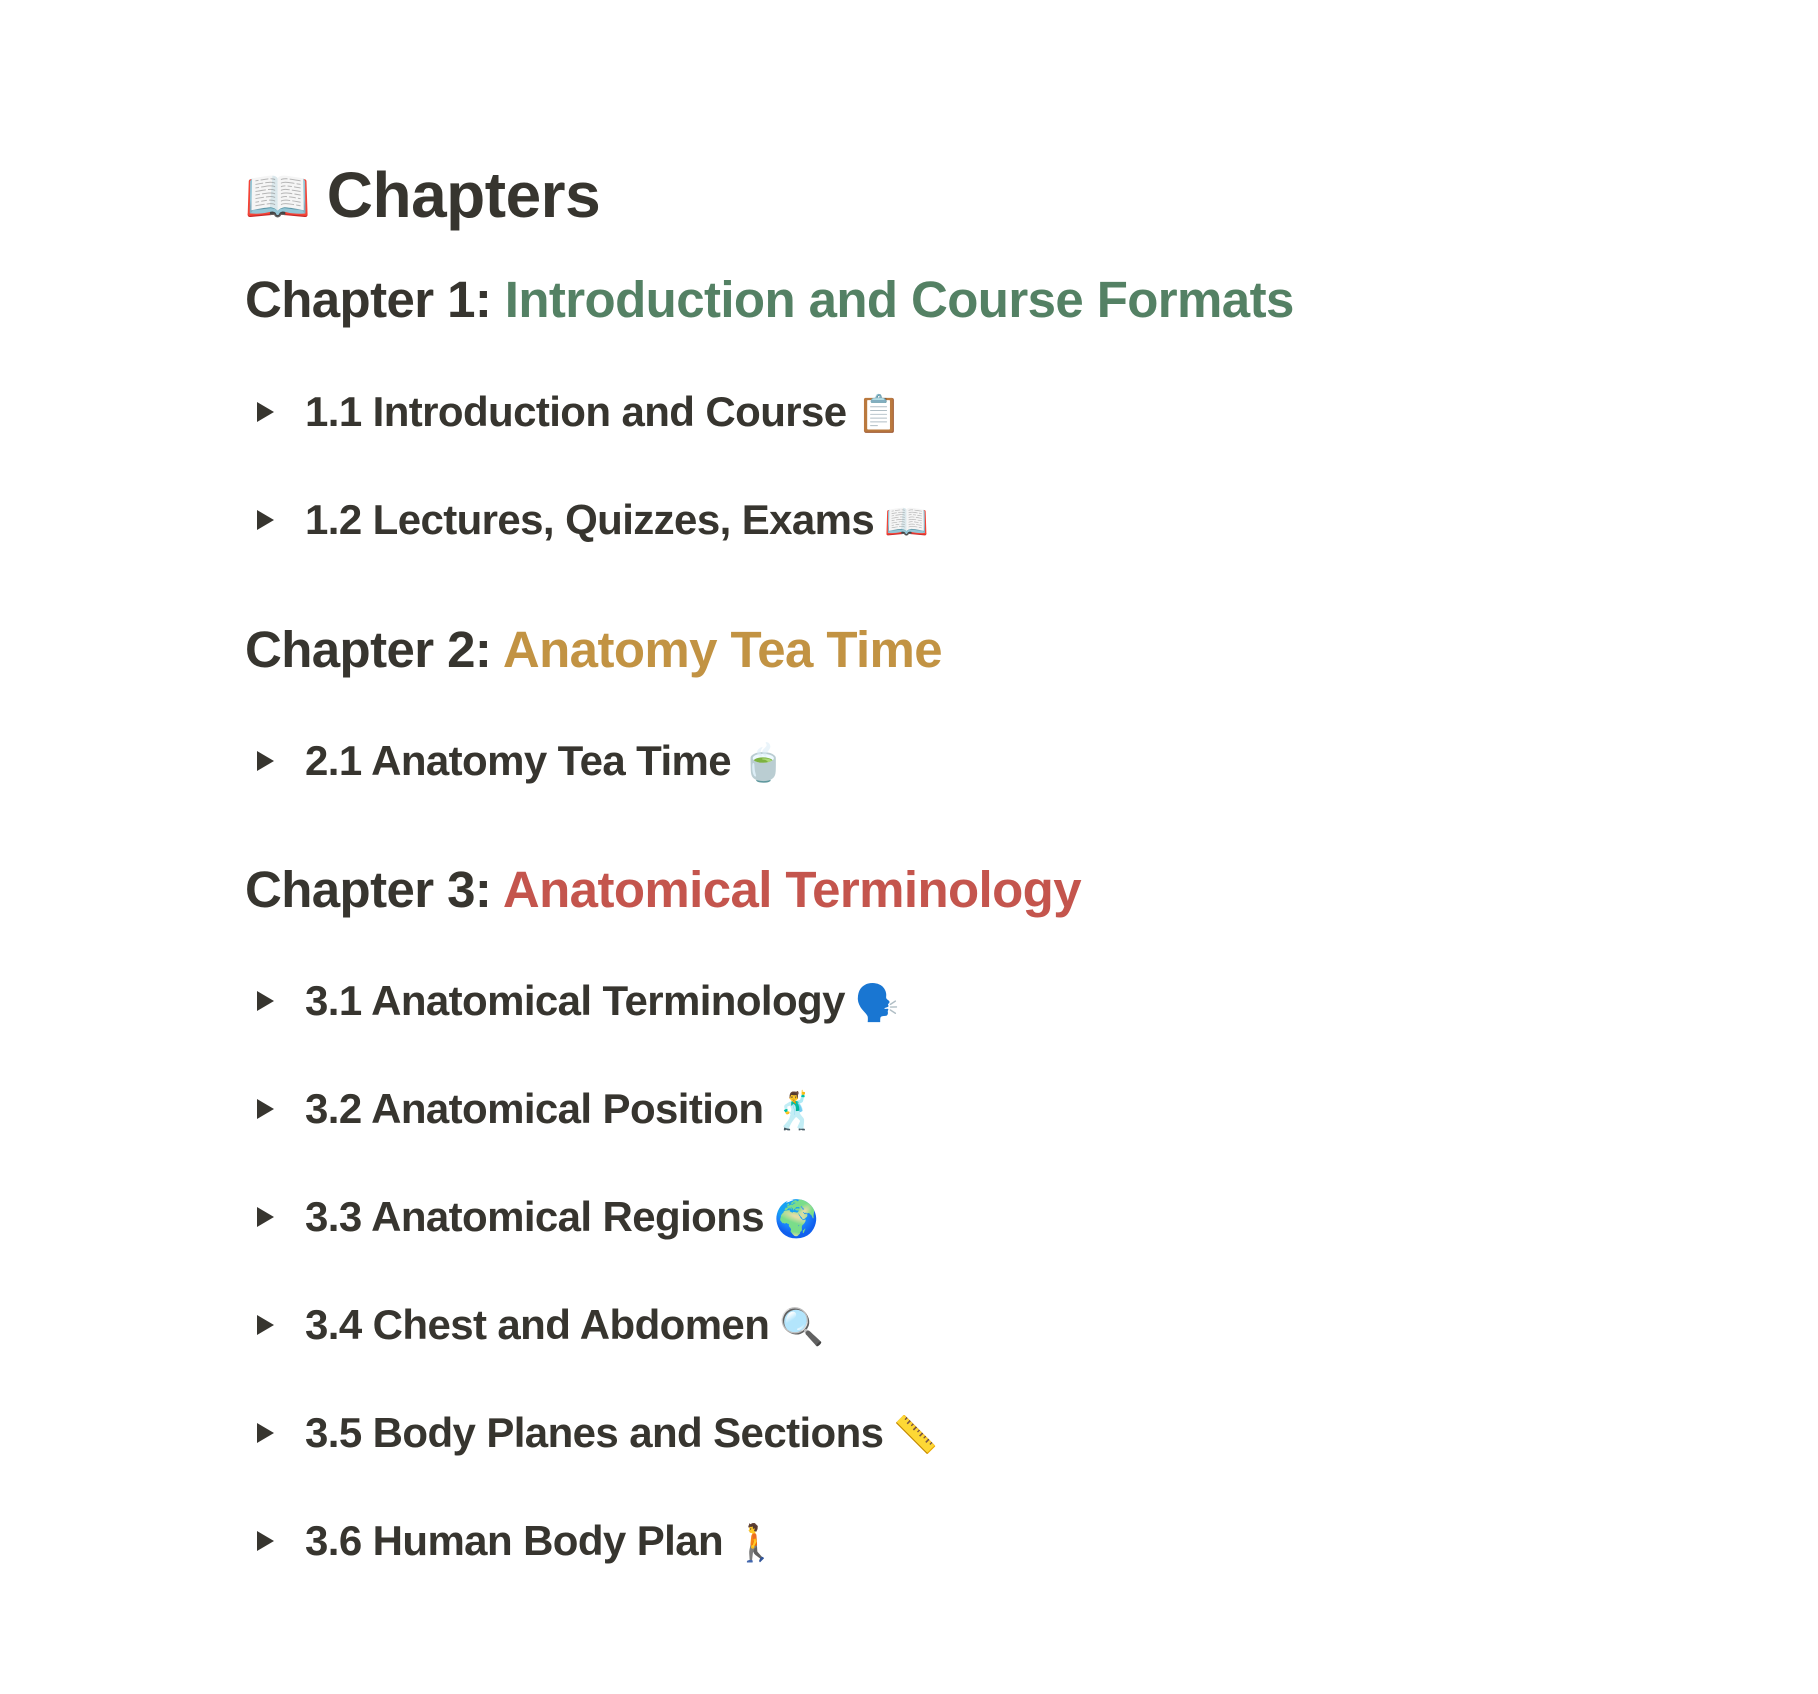  What do you see at coordinates (375, 299) in the screenshot?
I see `chapter-prefix: Chapter 1:` at bounding box center [375, 299].